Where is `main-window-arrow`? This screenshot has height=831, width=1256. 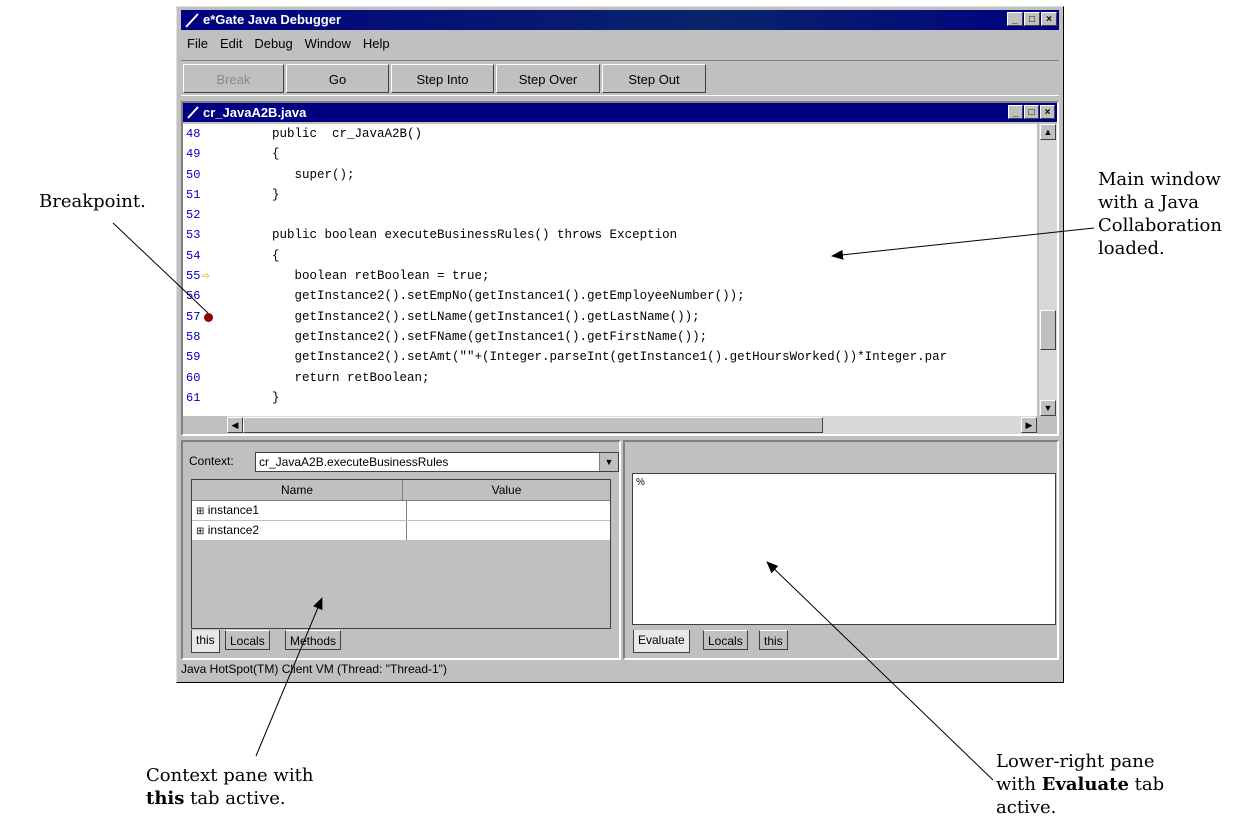
main-window-arrow is located at coordinates (963, 243).